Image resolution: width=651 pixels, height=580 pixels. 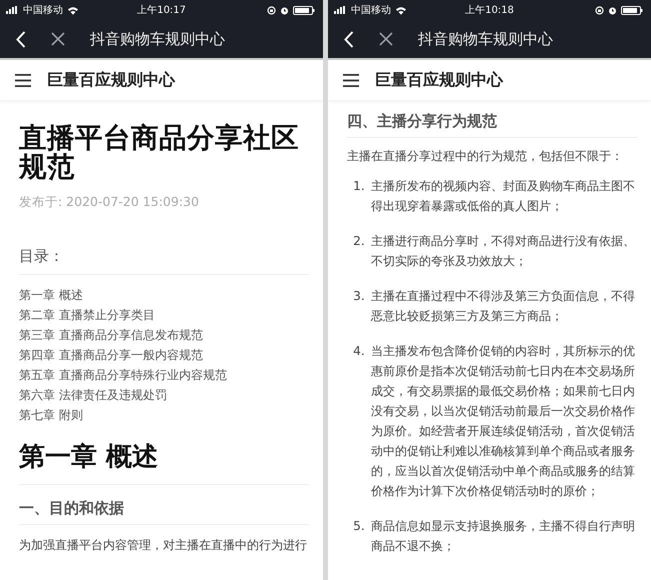 I want to click on toc-link: 第五章 直播商品分享特殊行业内容规范, so click(x=164, y=375).